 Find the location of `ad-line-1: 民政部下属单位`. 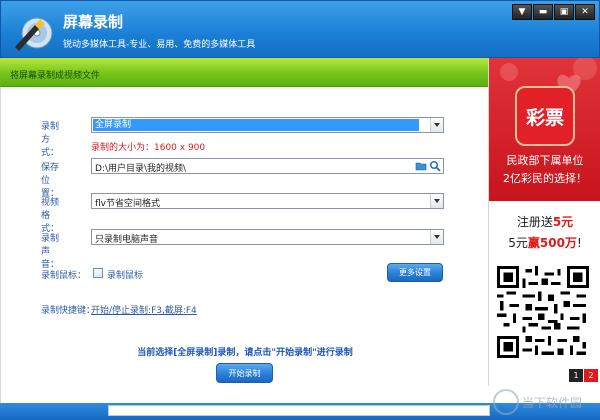

ad-line-1: 民政部下属单位 is located at coordinates (545, 160).